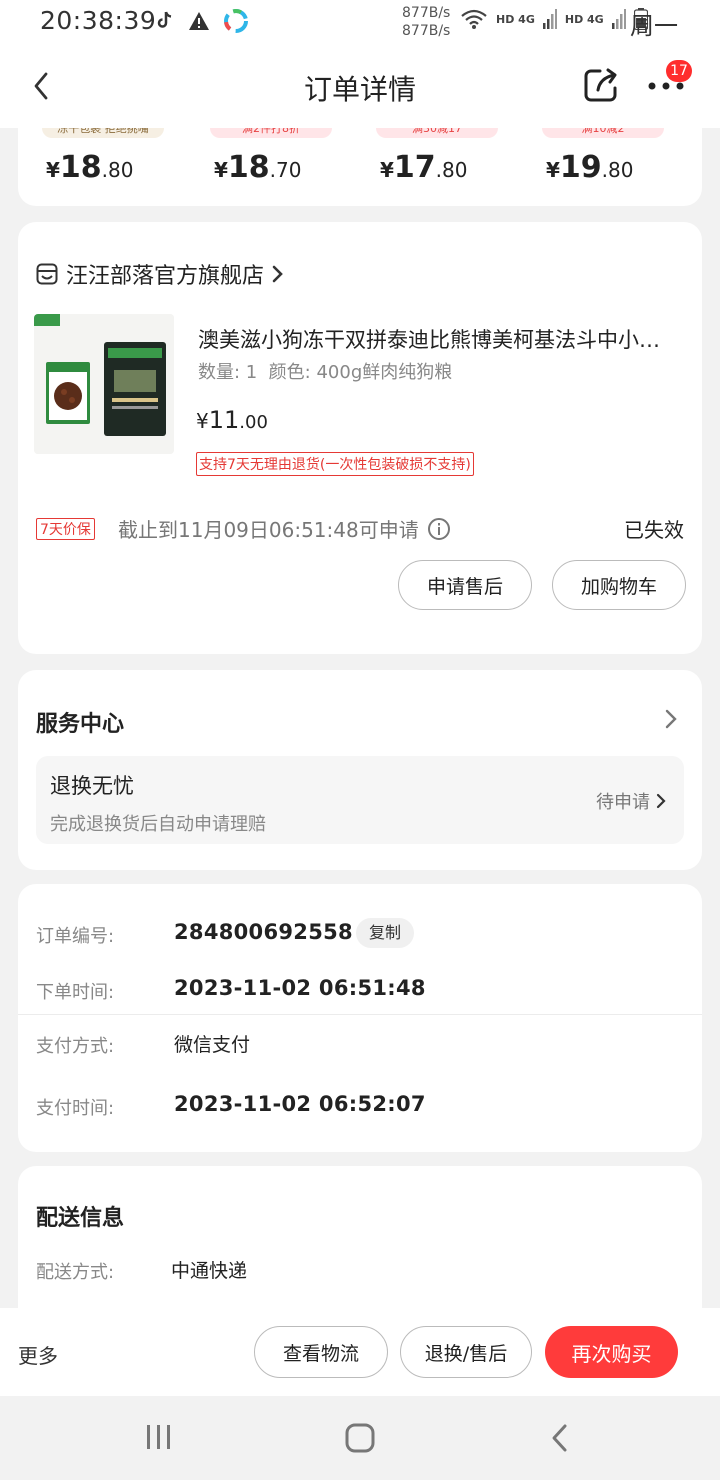 Image resolution: width=720 pixels, height=1480 pixels. What do you see at coordinates (424, 167) in the screenshot?
I see `recommend-price: ¥17.80` at bounding box center [424, 167].